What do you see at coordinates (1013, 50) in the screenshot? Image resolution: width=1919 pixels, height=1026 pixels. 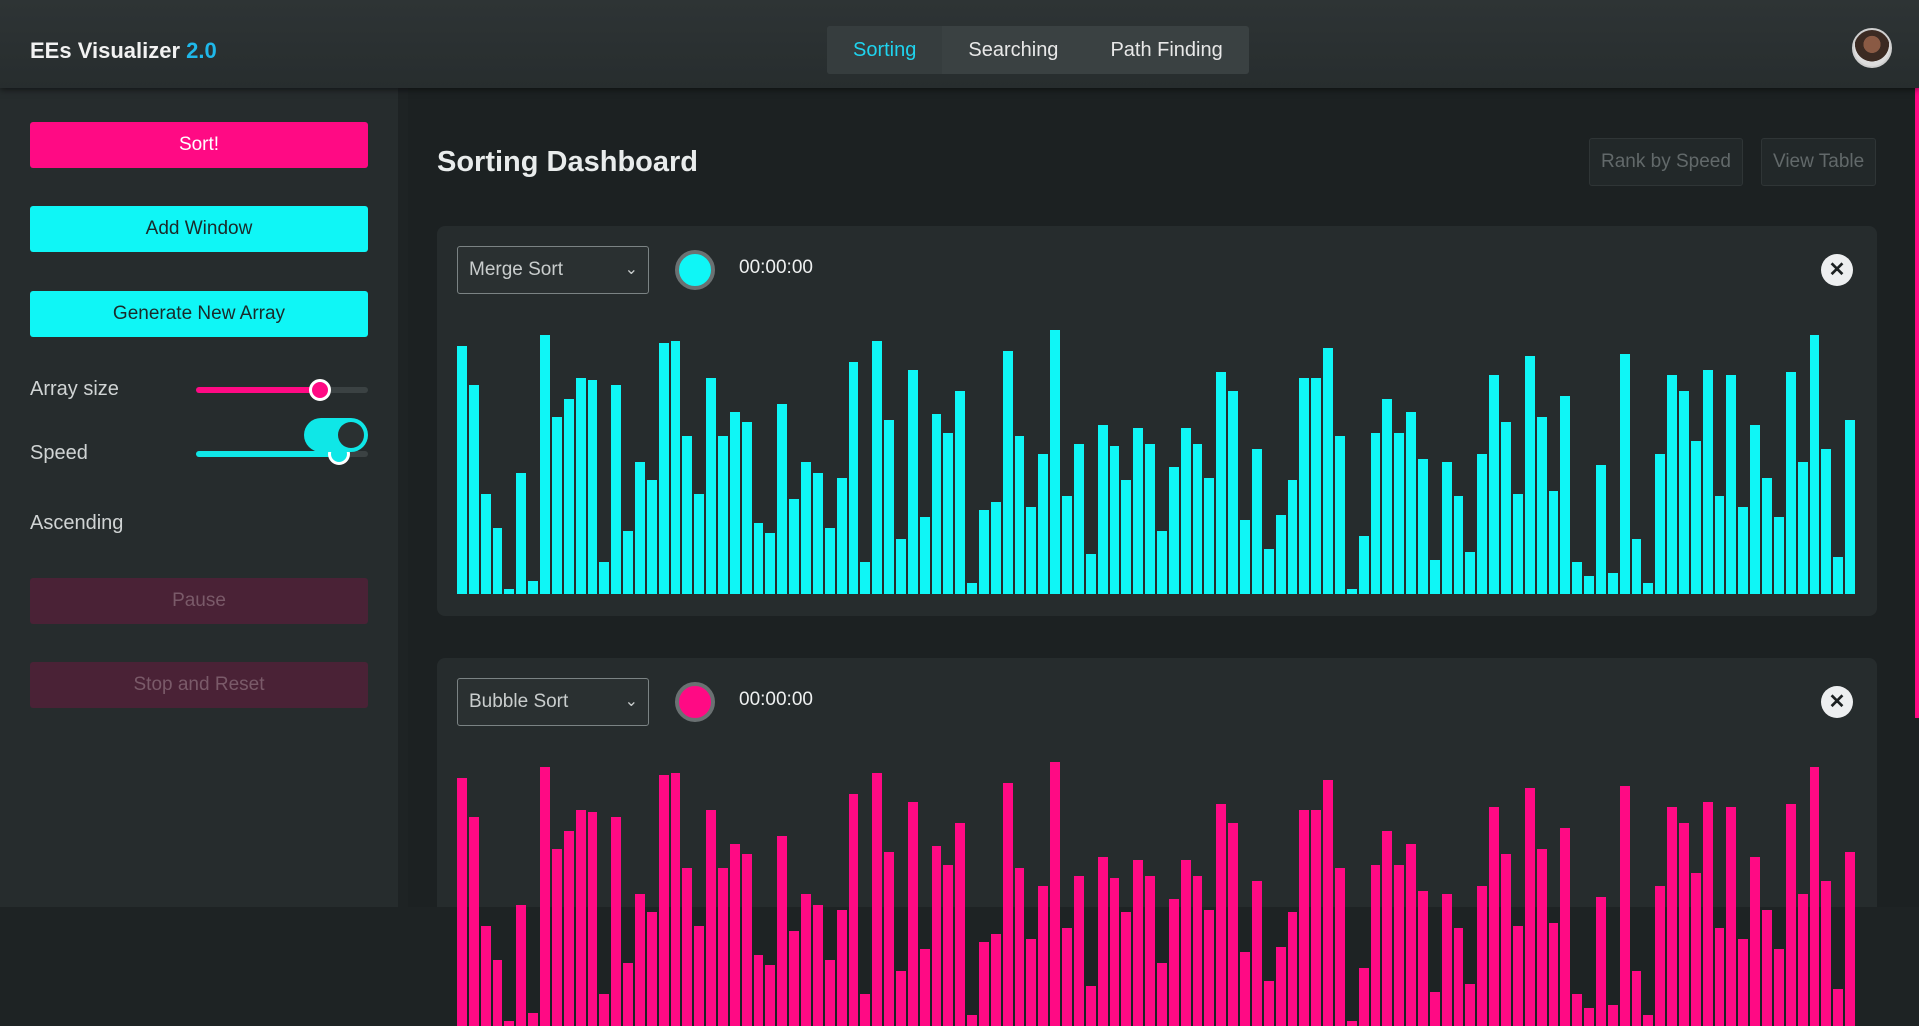 I see `tab-searching: Searching` at bounding box center [1013, 50].